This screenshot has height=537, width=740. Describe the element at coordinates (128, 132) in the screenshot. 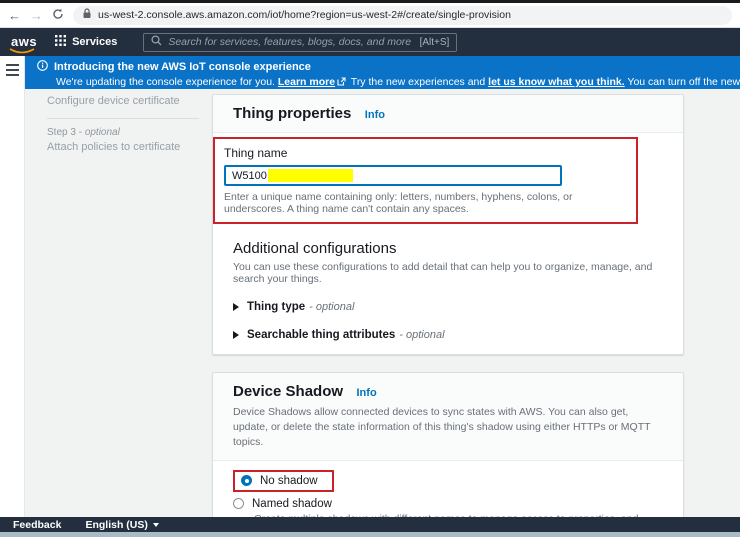

I see `step3-label: Step 3 - optional` at that location.